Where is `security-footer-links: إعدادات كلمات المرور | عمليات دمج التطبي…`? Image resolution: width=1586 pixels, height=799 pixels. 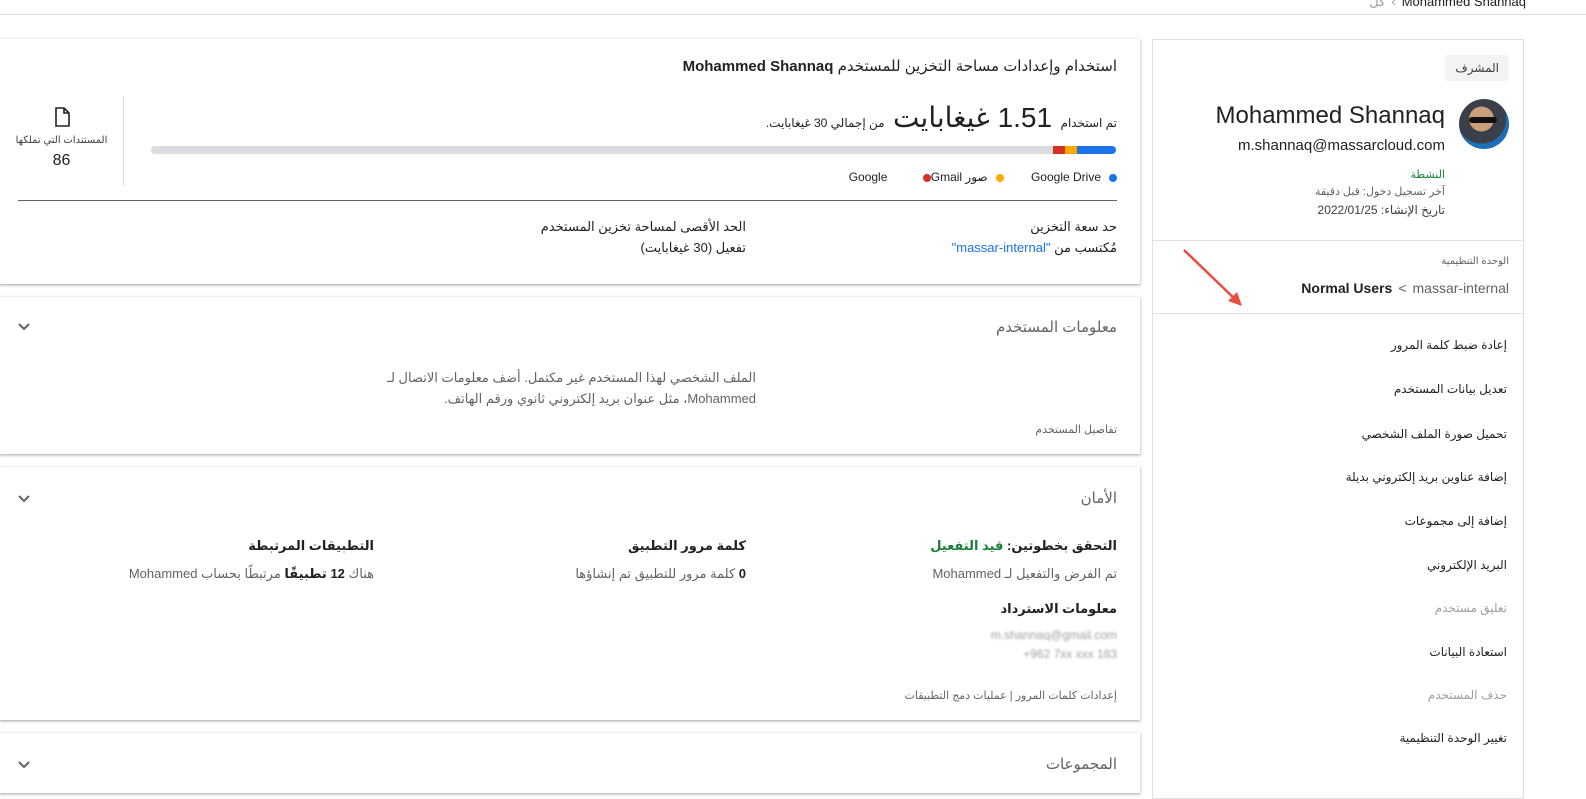 security-footer-links: إعدادات كلمات المرور | عمليات دمج التطبي… is located at coordinates (1010, 695).